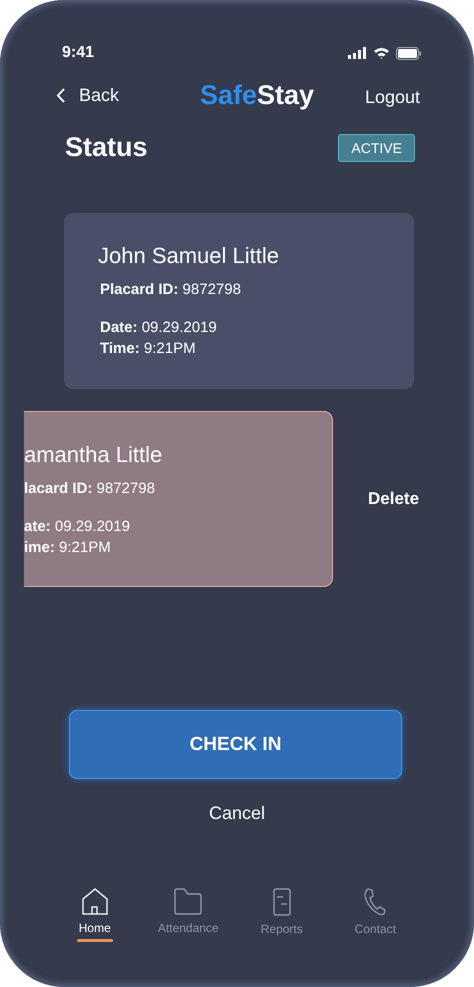 This screenshot has height=987, width=474. What do you see at coordinates (78, 53) in the screenshot?
I see `status-time: 9:41` at bounding box center [78, 53].